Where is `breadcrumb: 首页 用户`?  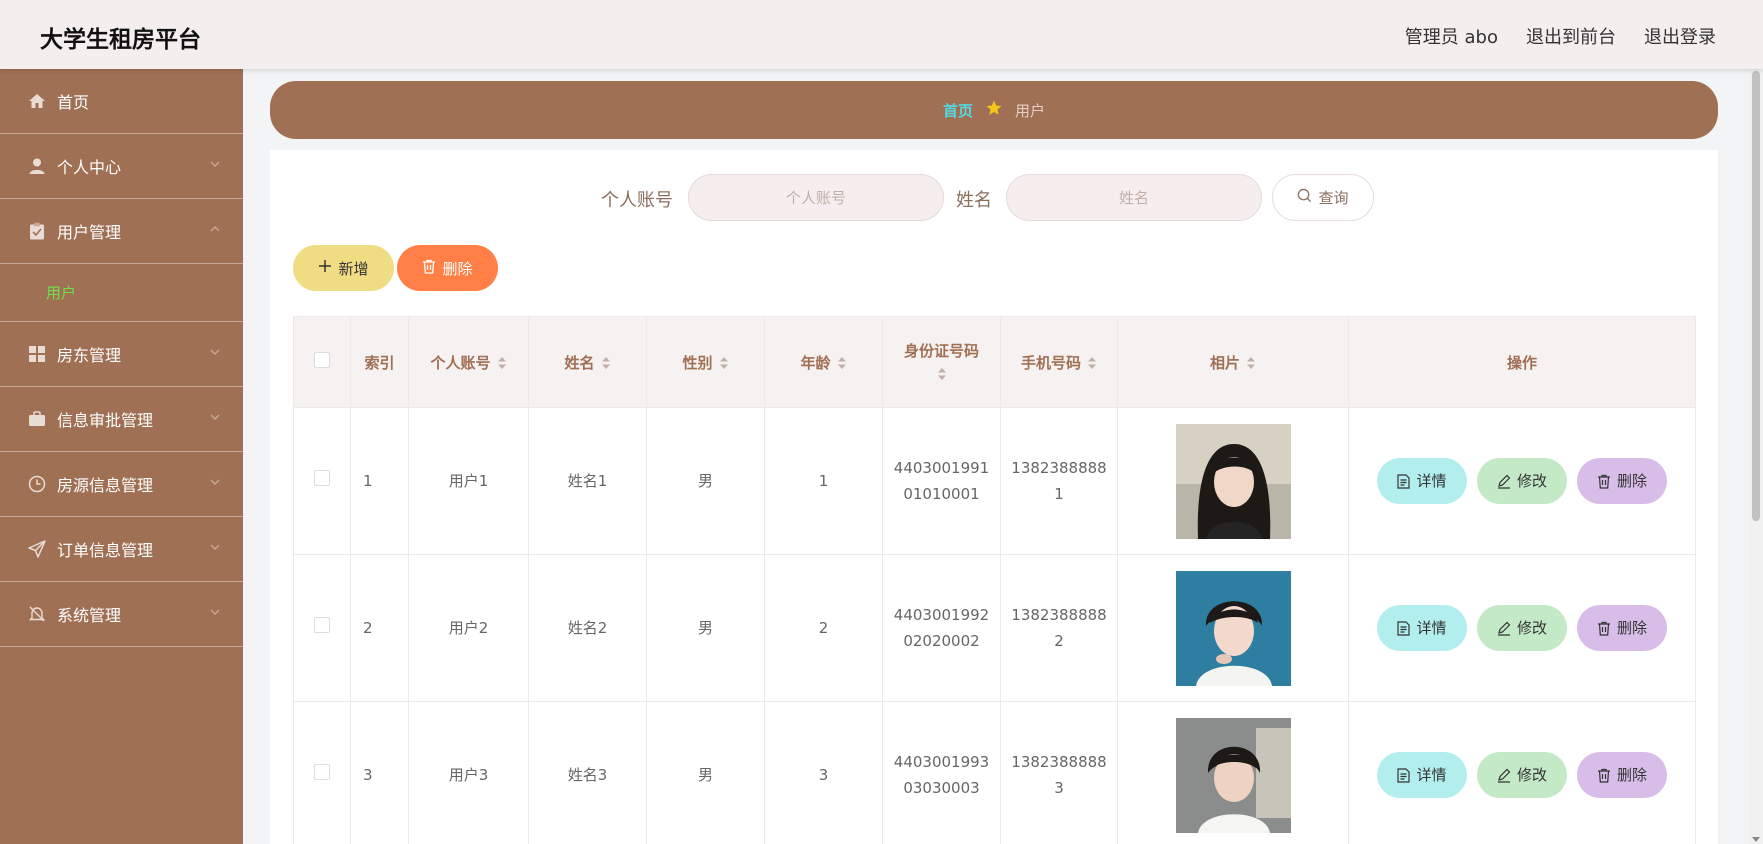 breadcrumb: 首页 用户 is located at coordinates (994, 110).